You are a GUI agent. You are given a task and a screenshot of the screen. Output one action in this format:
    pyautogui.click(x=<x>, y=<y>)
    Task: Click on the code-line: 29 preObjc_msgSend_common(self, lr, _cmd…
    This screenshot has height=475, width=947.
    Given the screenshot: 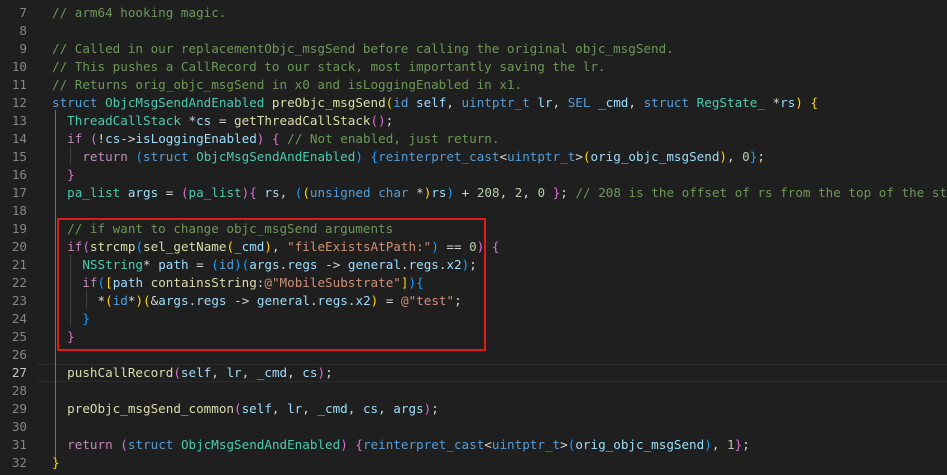 What is the action you would take?
    pyautogui.click(x=473, y=409)
    